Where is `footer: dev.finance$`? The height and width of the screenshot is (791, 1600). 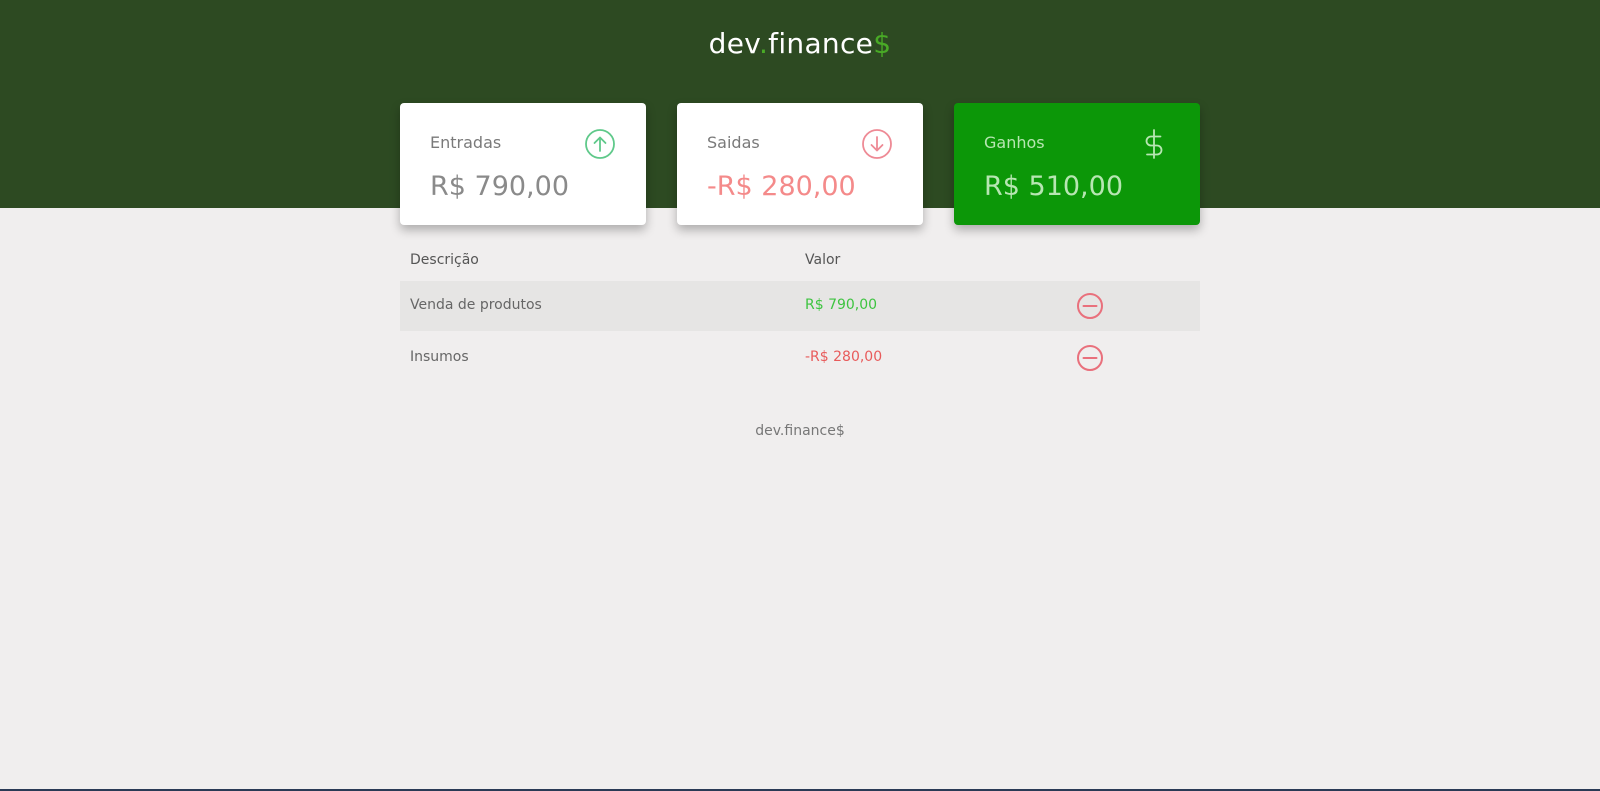 footer: dev.finance$ is located at coordinates (800, 431).